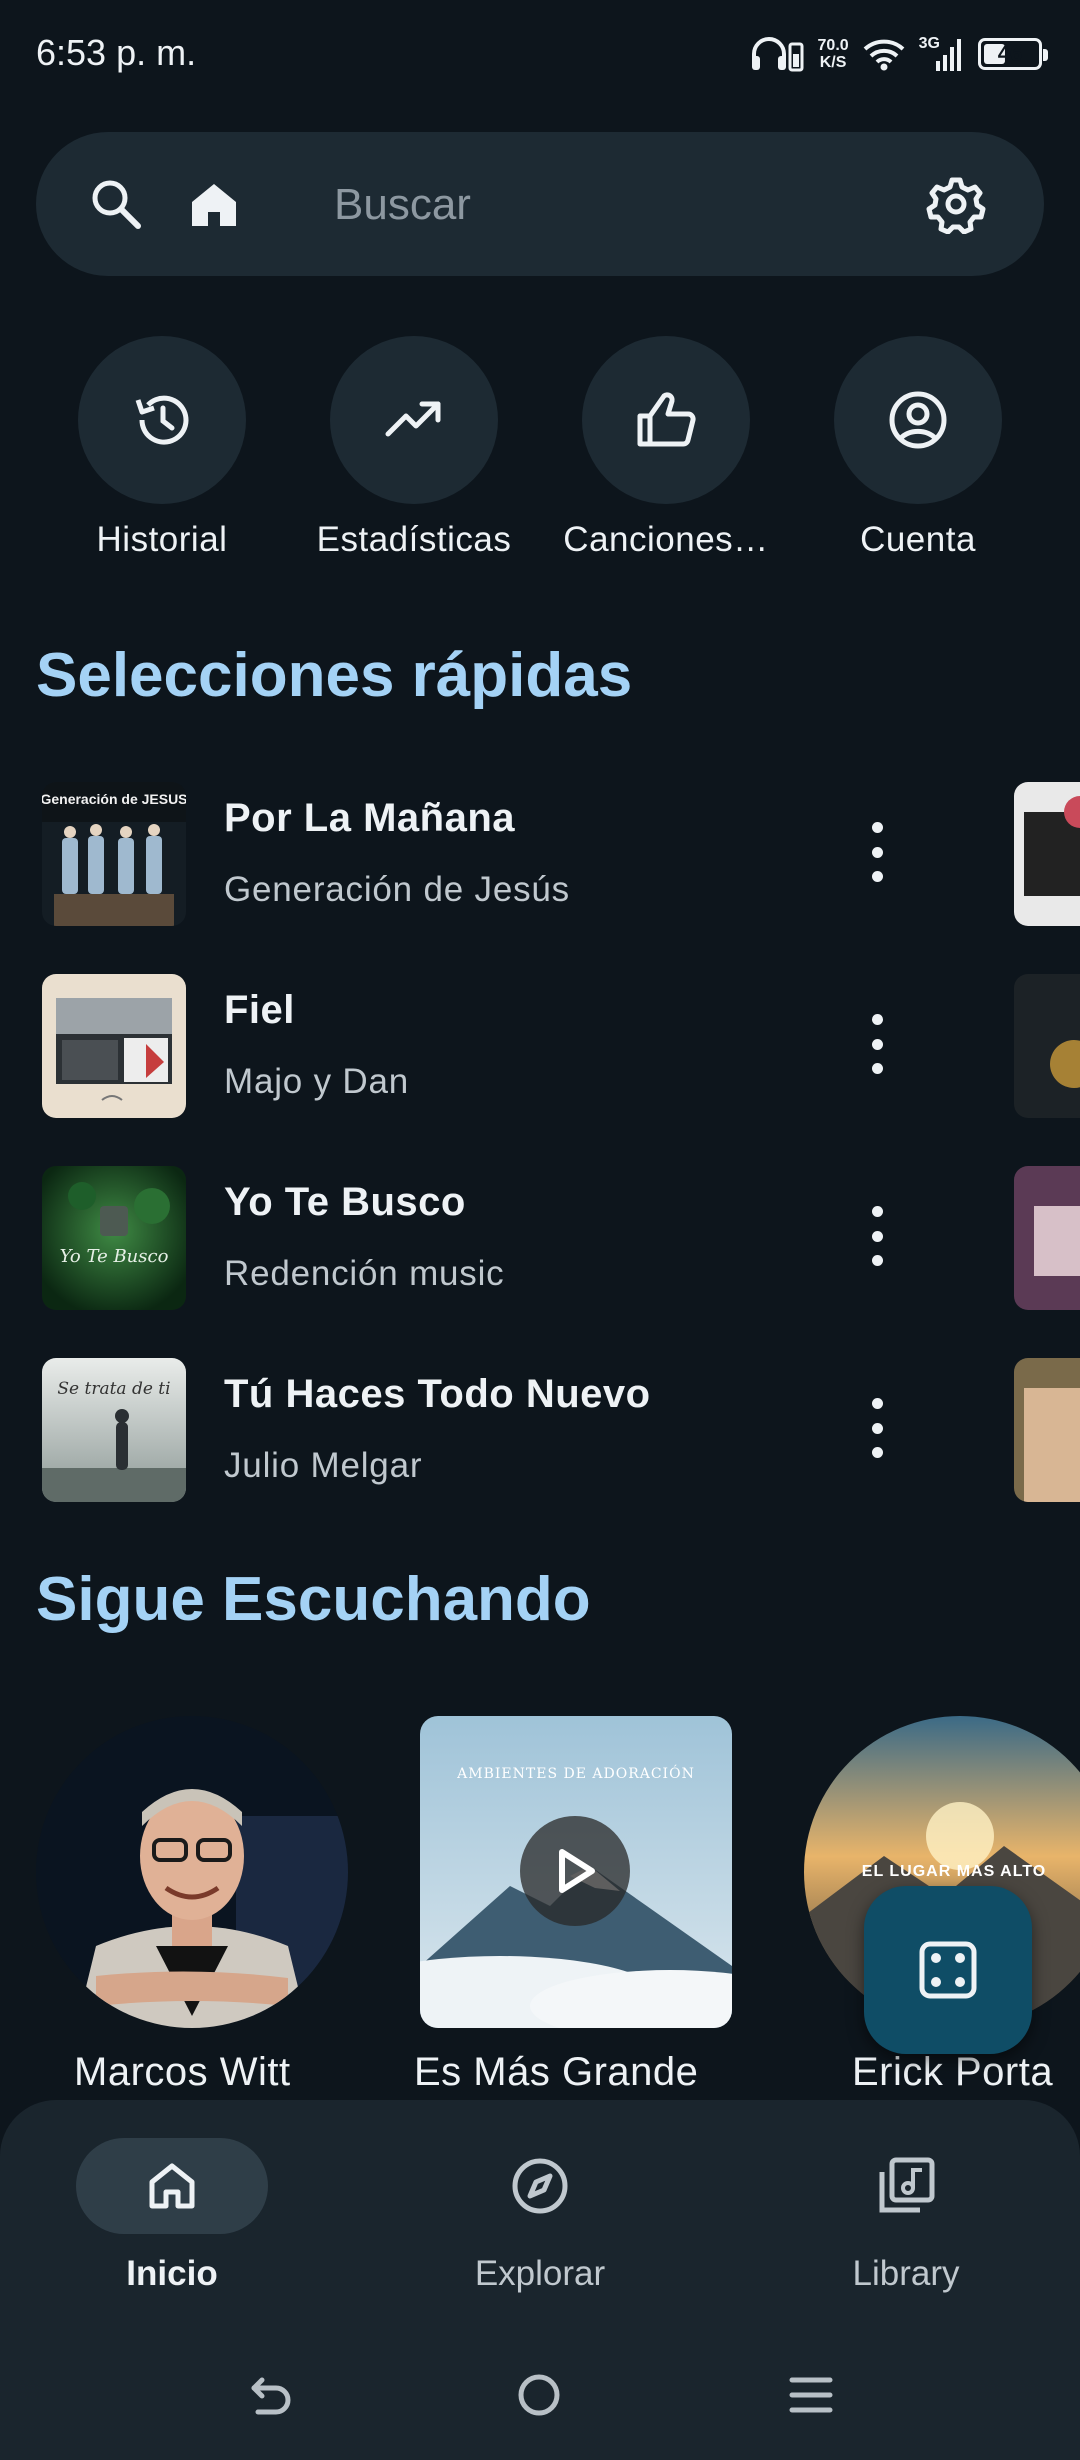 The height and width of the screenshot is (2460, 1080). I want to click on quick-action-label: Estadísticas, so click(414, 539).